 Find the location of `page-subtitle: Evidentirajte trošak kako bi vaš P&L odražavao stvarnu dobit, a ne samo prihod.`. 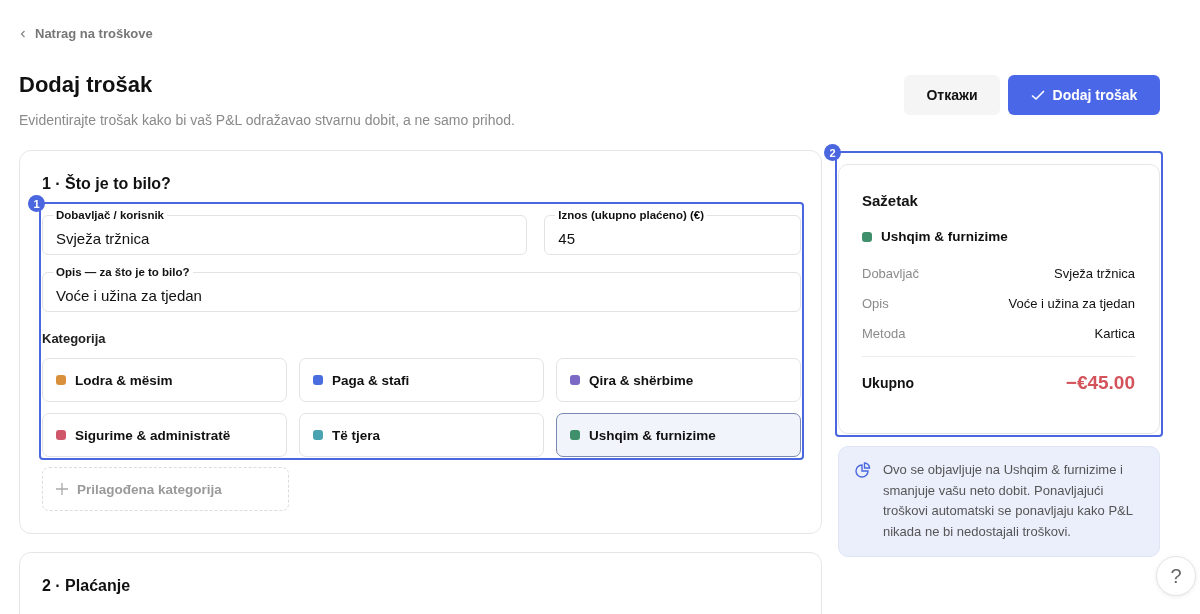

page-subtitle: Evidentirajte trošak kako bi vaš P&L odražavao stvarnu dobit, a ne samo prihod. is located at coordinates (267, 119).